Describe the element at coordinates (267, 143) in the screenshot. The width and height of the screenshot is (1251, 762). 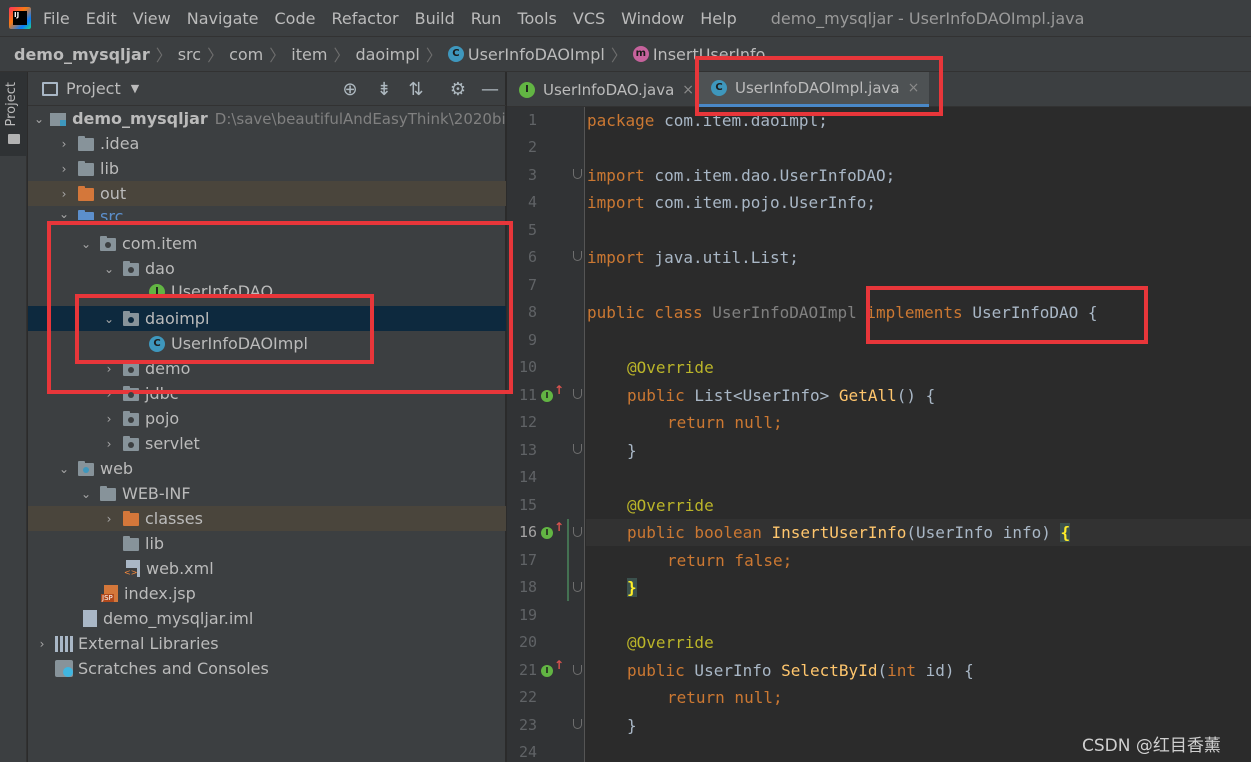
I see `tree-item-idea: › .idea` at that location.